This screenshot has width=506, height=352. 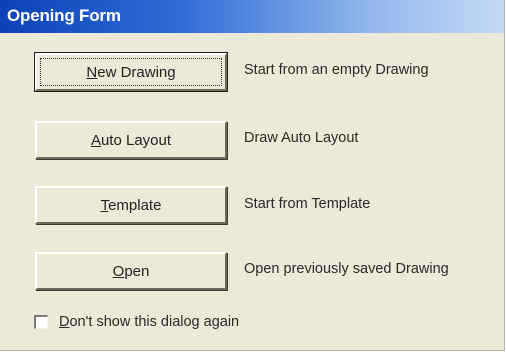 What do you see at coordinates (41, 322) in the screenshot?
I see `dont-show-again-checkbox` at bounding box center [41, 322].